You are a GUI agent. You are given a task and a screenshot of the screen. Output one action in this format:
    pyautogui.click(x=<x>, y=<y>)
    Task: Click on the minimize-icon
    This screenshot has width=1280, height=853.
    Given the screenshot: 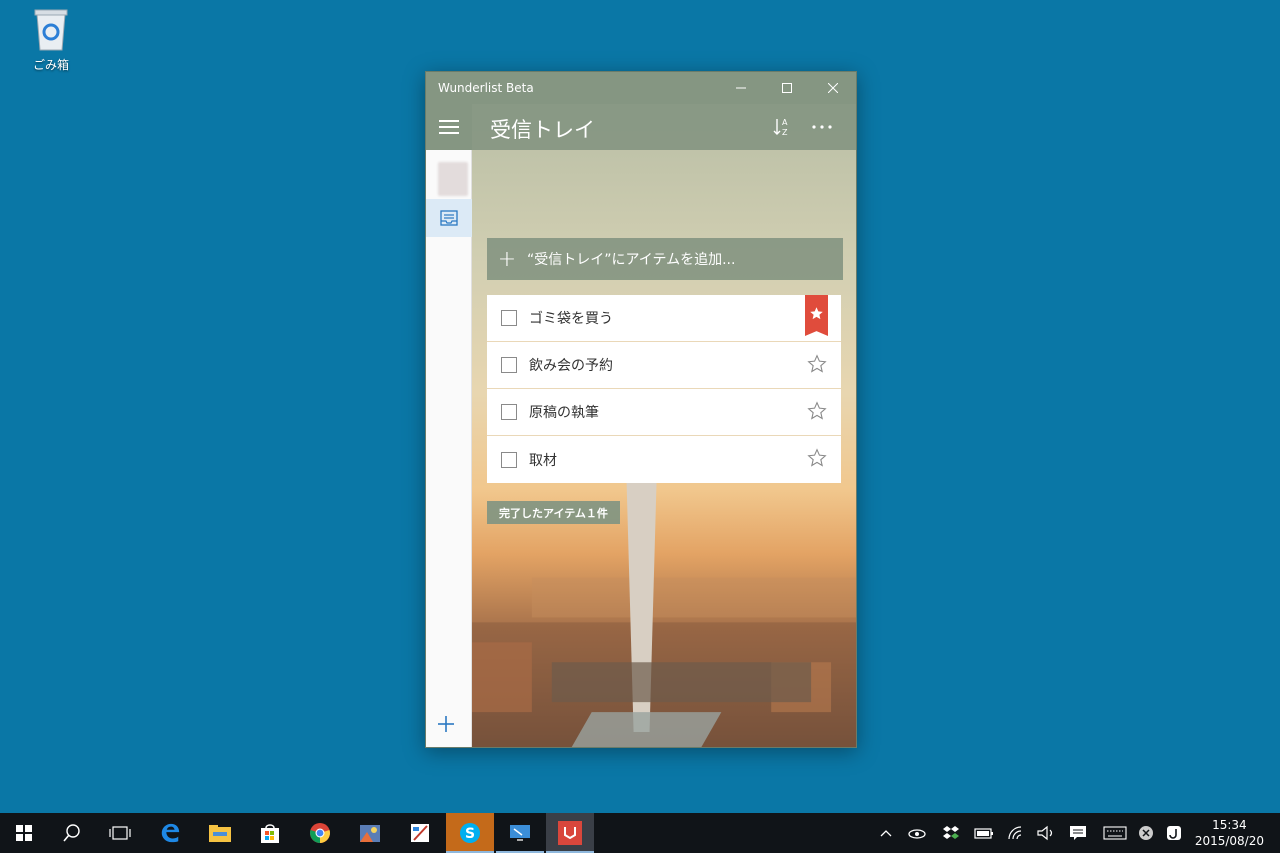 What is the action you would take?
    pyautogui.click(x=741, y=88)
    